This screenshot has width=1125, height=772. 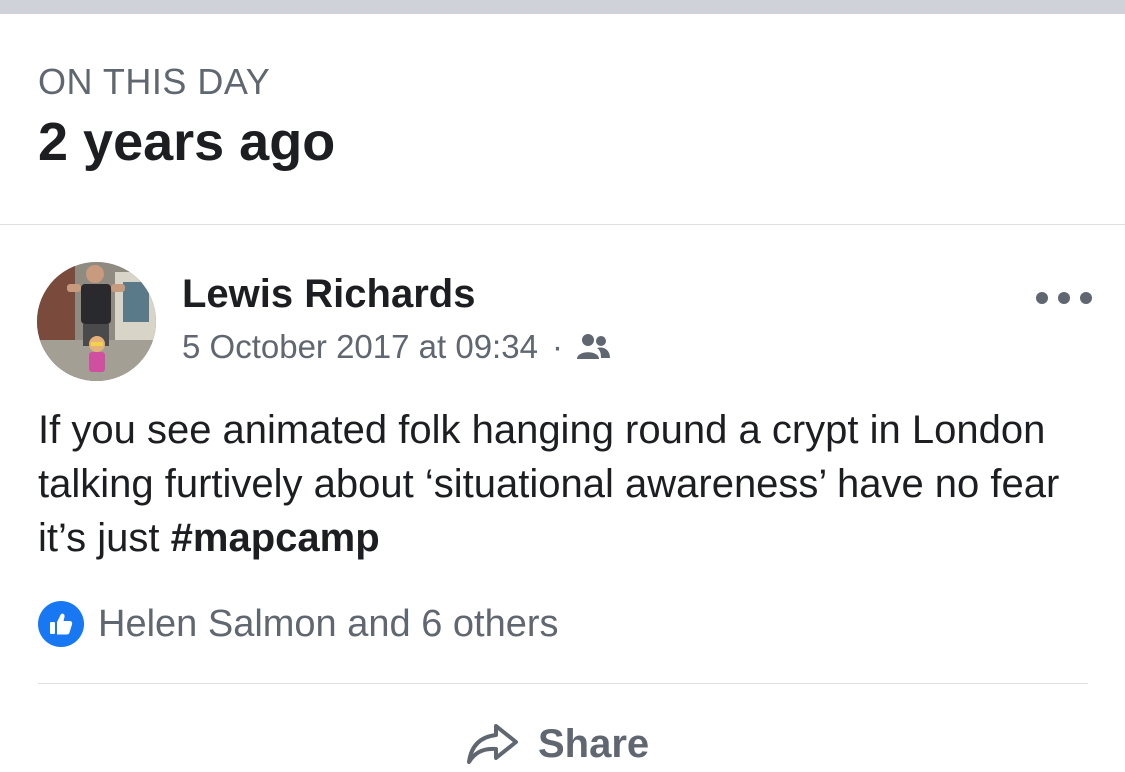 What do you see at coordinates (328, 624) in the screenshot?
I see `reaction-summary-text: Helen Salmon and 6 others` at bounding box center [328, 624].